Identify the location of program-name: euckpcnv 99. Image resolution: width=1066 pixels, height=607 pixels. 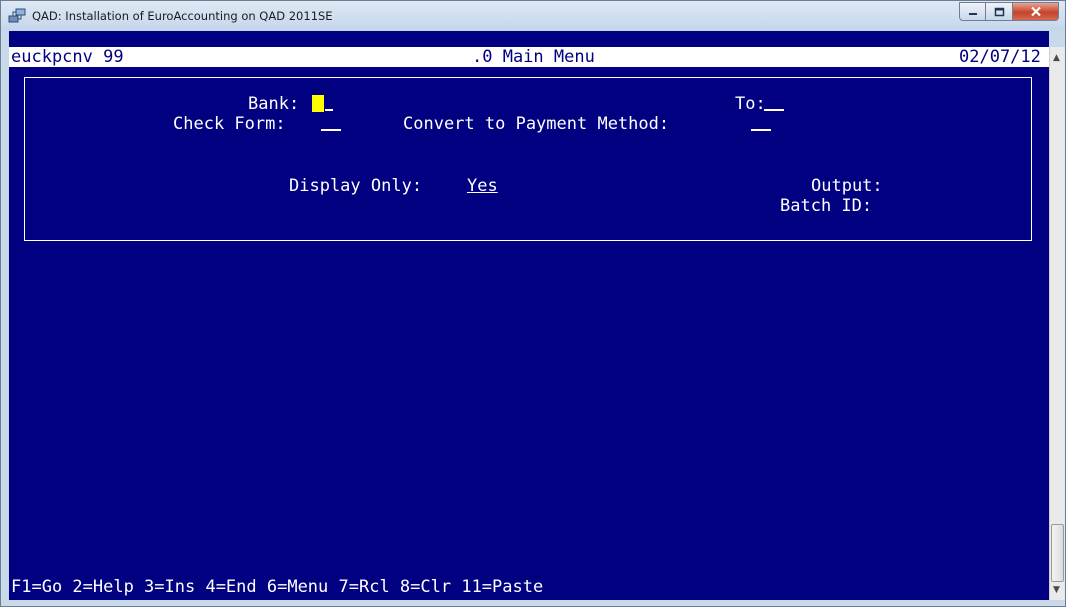
(67, 57).